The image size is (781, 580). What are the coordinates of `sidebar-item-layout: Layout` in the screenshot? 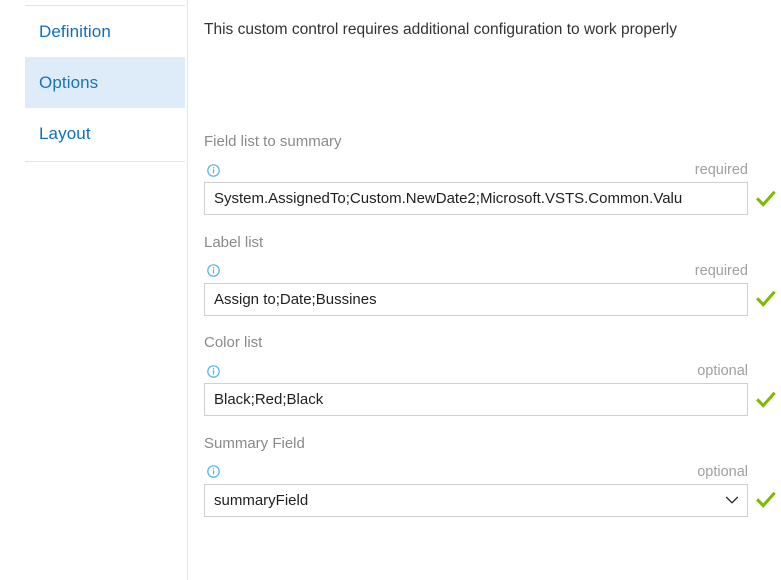 It's located at (105, 133).